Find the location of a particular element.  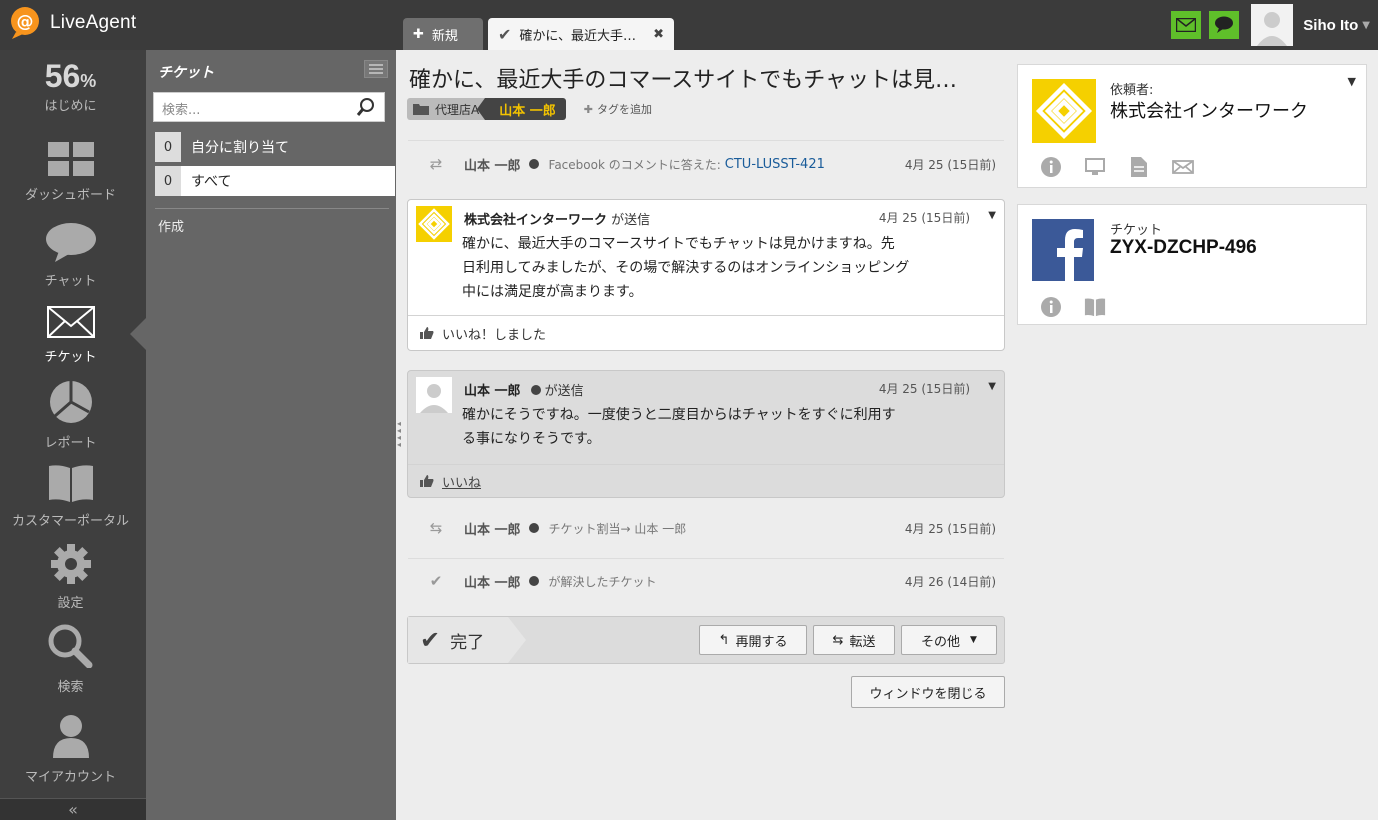

forward-button: ⇆ 転送 is located at coordinates (854, 640).